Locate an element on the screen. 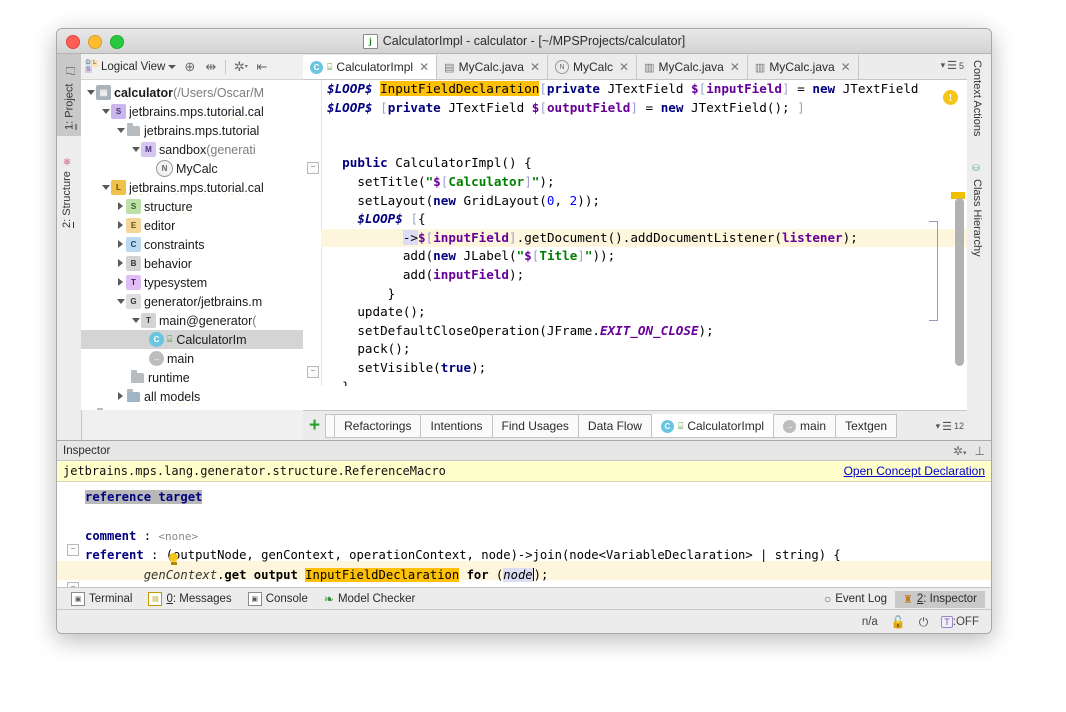  add-tab-button: + is located at coordinates (314, 426).